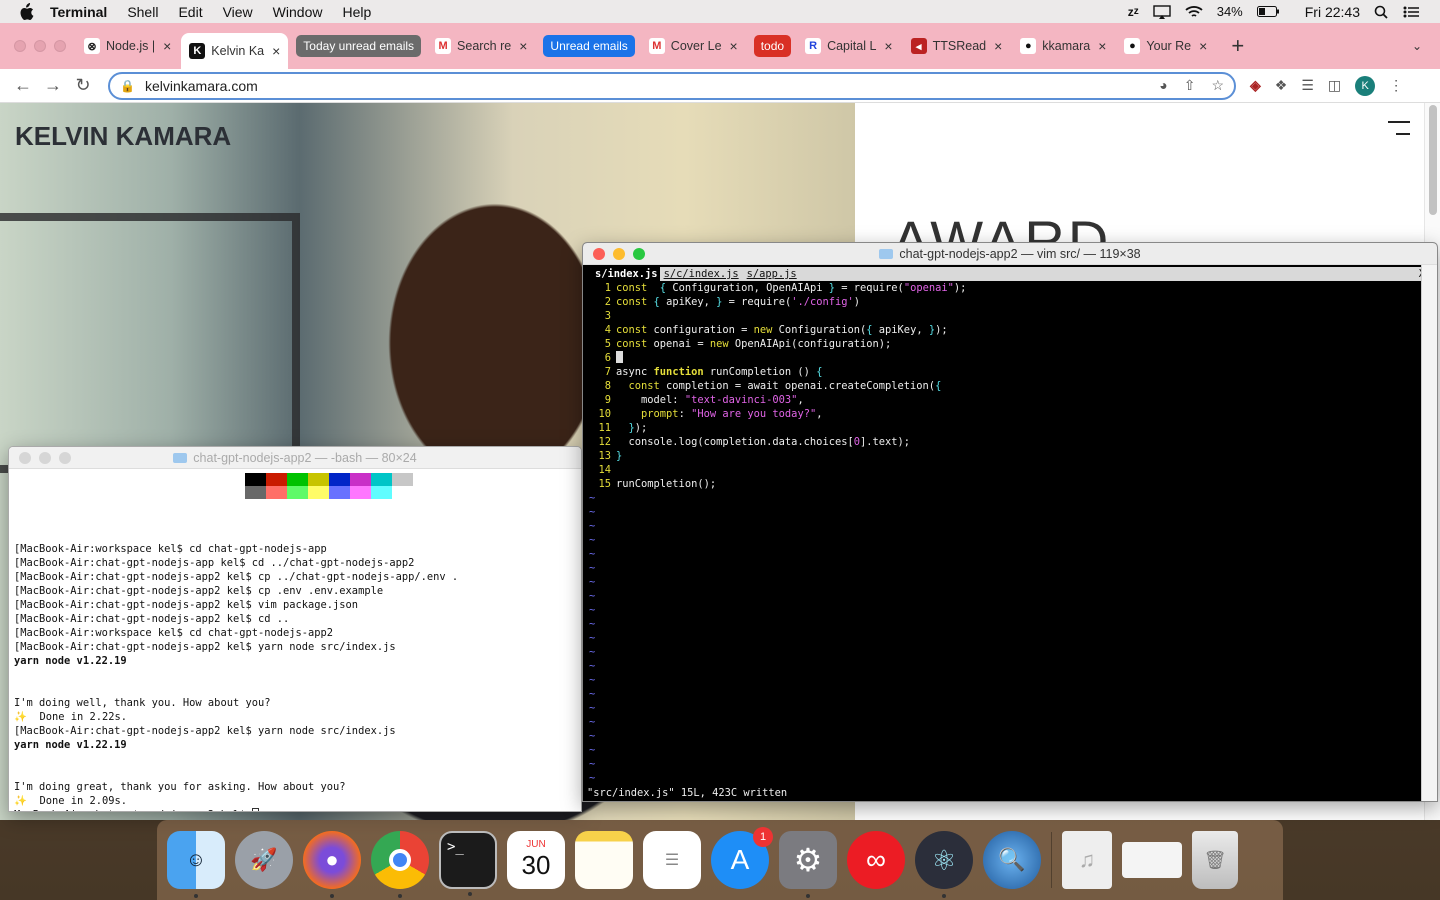  I want to click on notes-icon, so click(604, 860).